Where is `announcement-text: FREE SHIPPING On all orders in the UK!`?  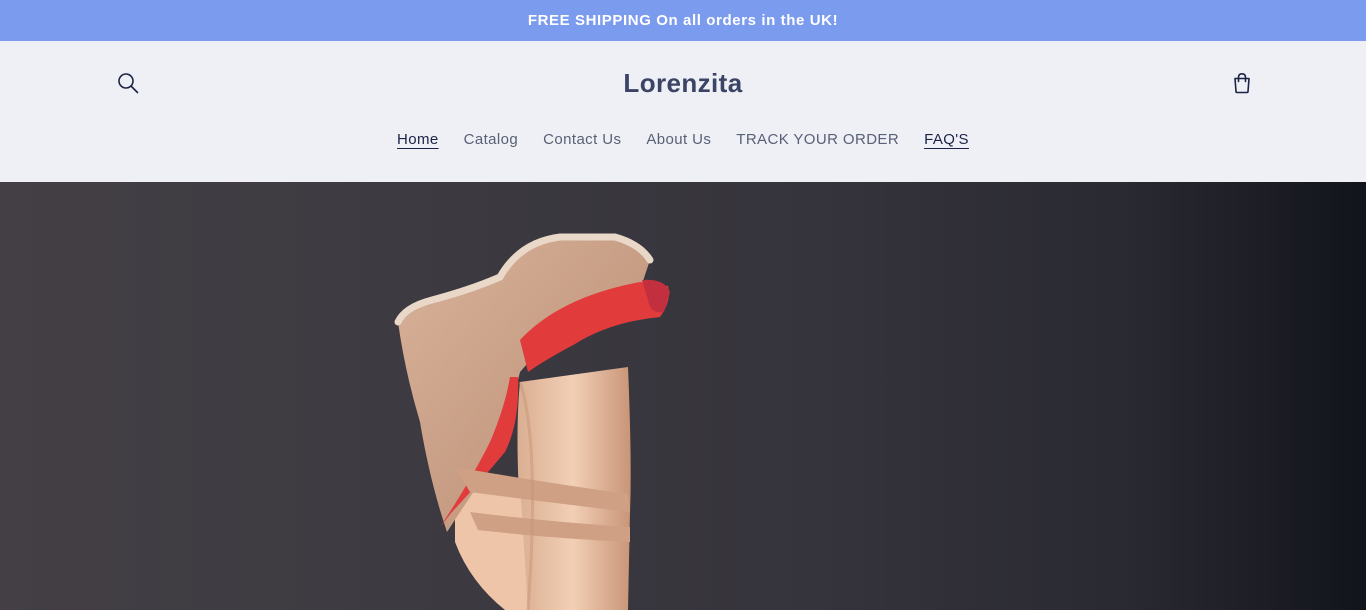 announcement-text: FREE SHIPPING On all orders in the UK! is located at coordinates (683, 20).